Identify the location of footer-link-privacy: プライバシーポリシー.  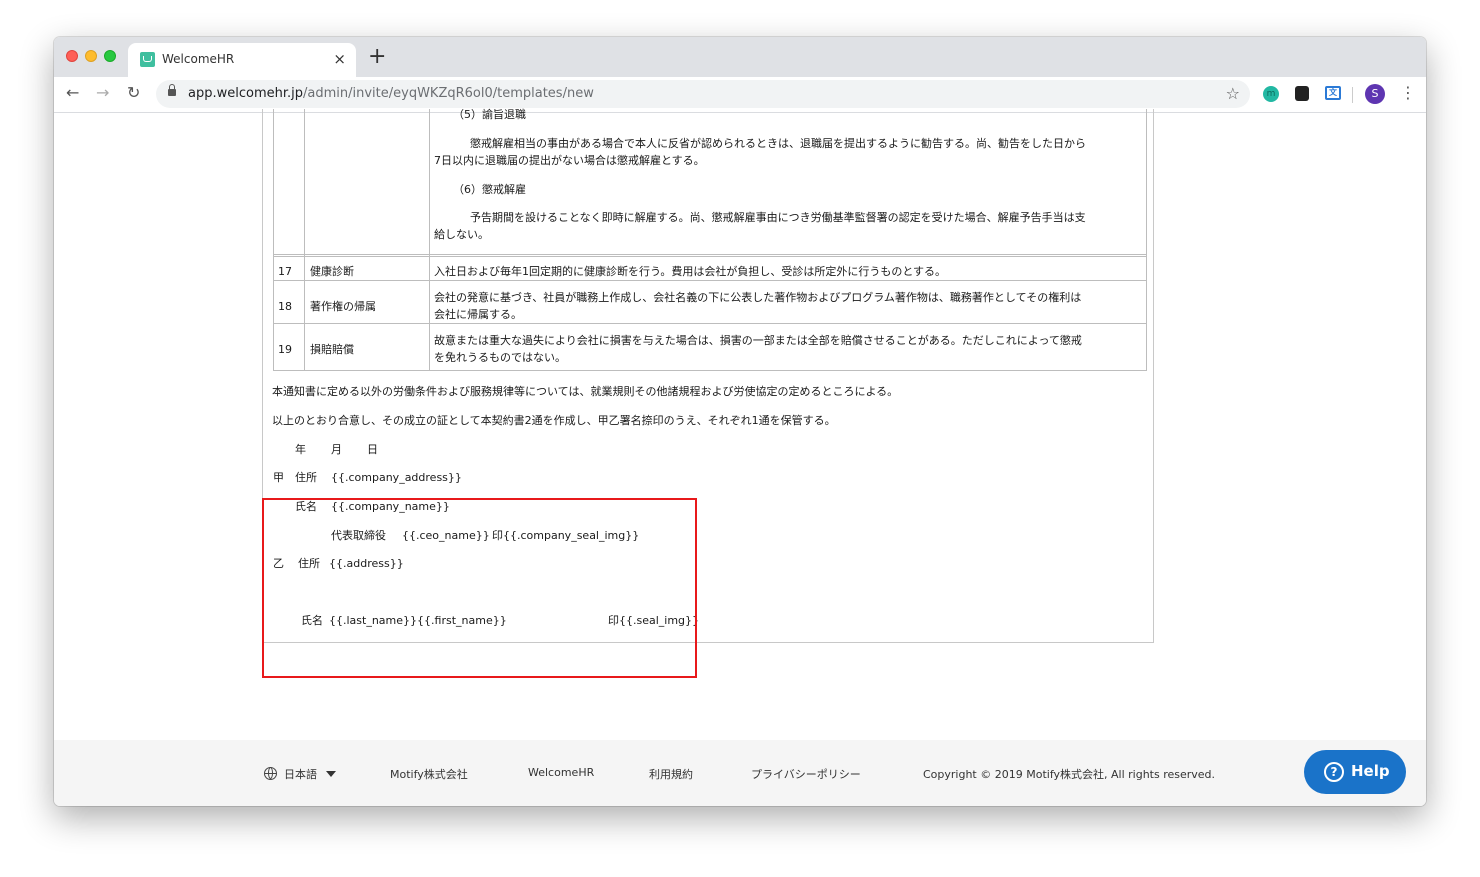
(806, 774).